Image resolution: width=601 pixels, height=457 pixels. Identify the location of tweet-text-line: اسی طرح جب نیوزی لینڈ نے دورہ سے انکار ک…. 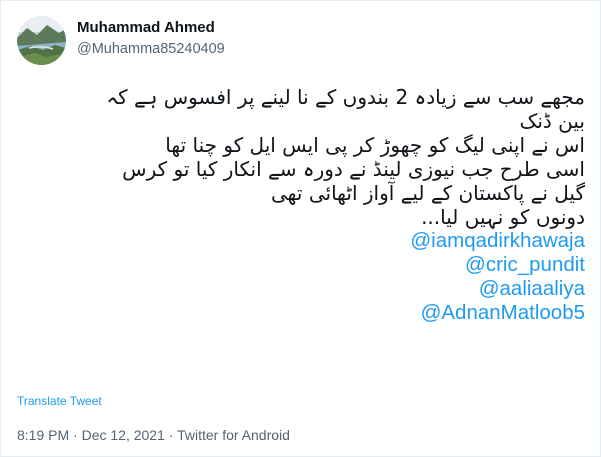
(353, 169).